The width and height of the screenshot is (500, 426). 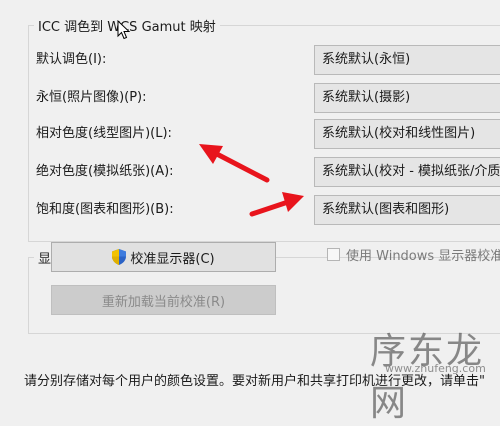 What do you see at coordinates (124, 30) in the screenshot?
I see `mouse-cursor-icon` at bounding box center [124, 30].